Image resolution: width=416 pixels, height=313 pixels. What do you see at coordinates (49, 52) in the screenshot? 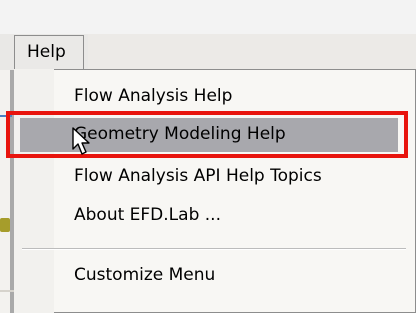
I see `menu-help: Help` at bounding box center [49, 52].